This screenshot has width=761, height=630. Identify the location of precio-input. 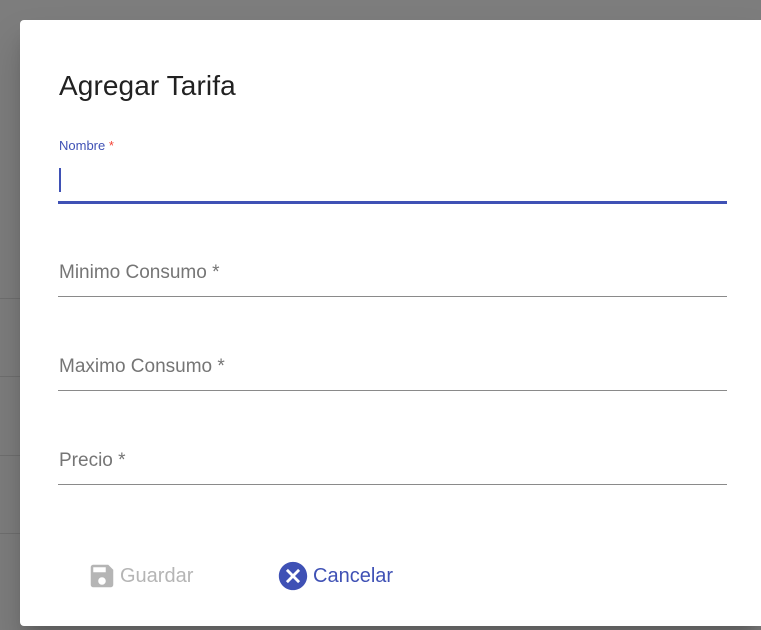
(393, 461).